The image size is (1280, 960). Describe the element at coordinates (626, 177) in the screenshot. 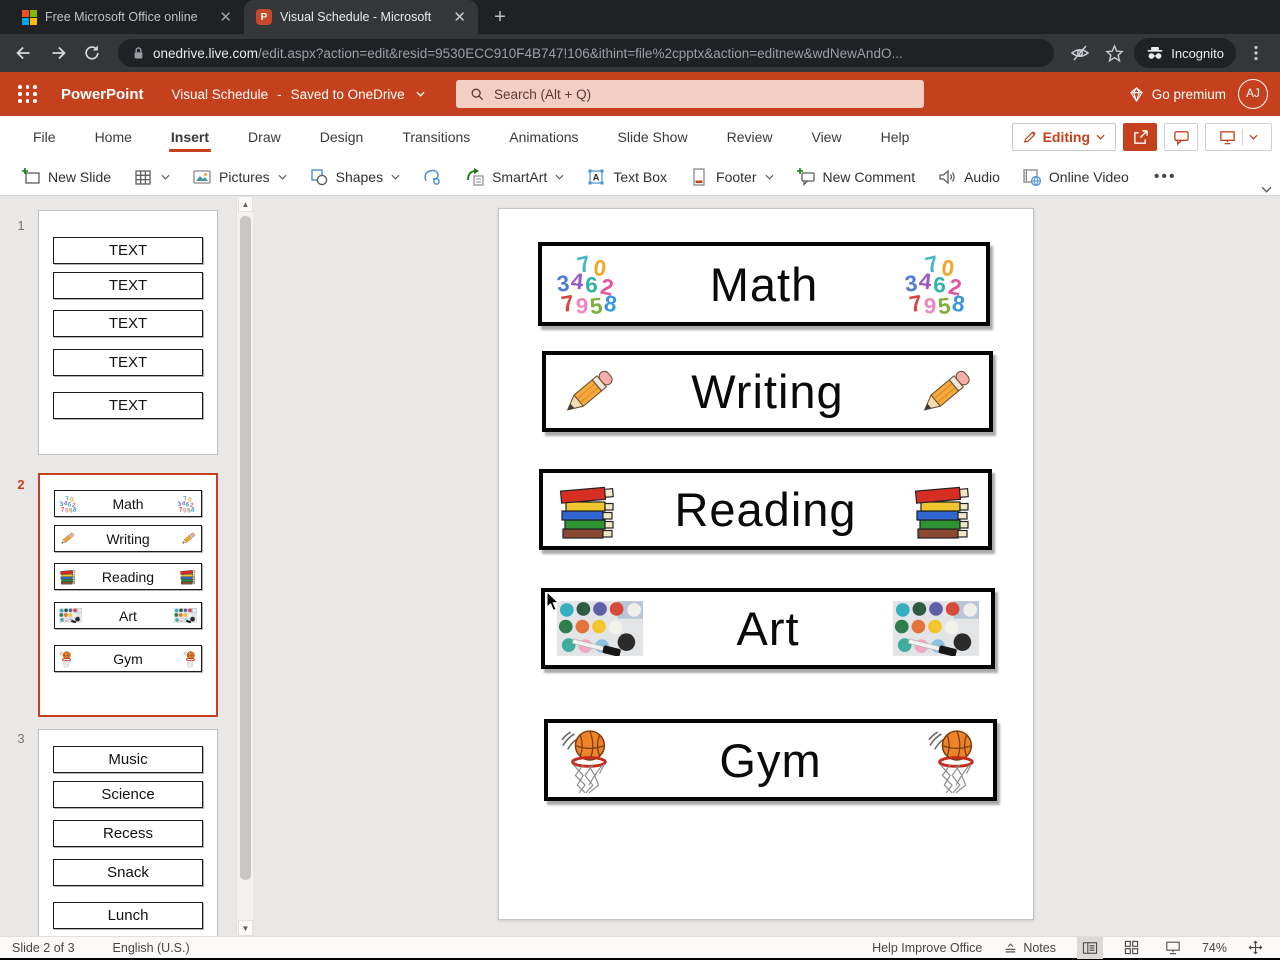

I see `text-box-button: A Text Box` at that location.